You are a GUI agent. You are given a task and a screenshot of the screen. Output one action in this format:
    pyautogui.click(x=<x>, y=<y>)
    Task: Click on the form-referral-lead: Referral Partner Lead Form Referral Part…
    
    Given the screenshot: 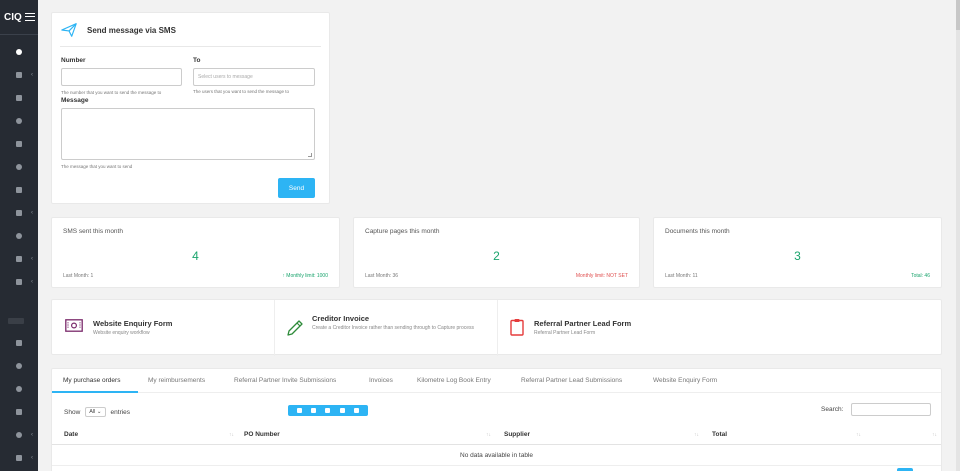 What is the action you would take?
    pyautogui.click(x=720, y=328)
    